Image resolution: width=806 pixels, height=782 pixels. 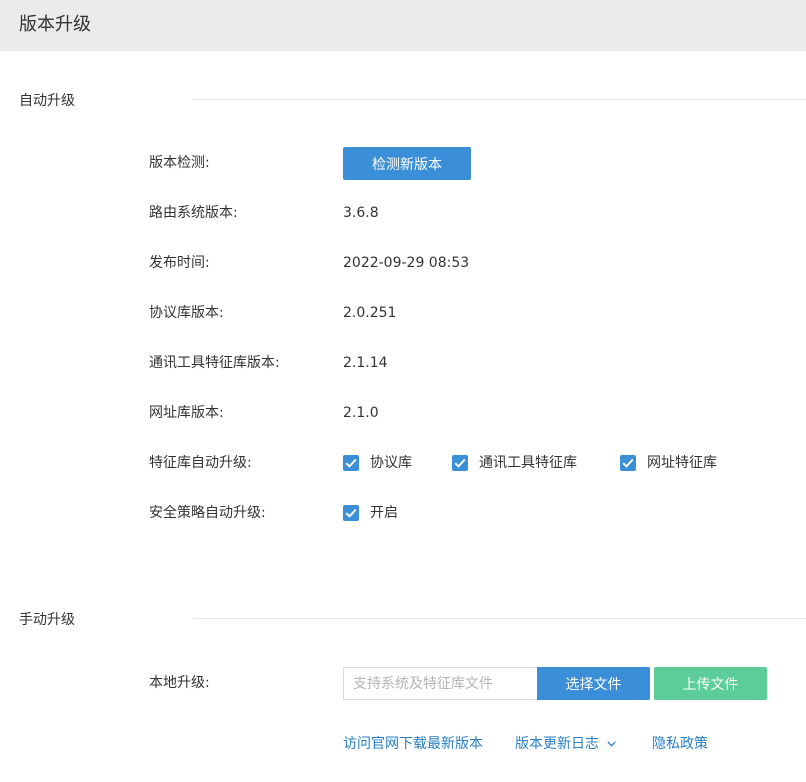 I want to click on local-upgrade-label: 本地升级:, so click(x=179, y=683).